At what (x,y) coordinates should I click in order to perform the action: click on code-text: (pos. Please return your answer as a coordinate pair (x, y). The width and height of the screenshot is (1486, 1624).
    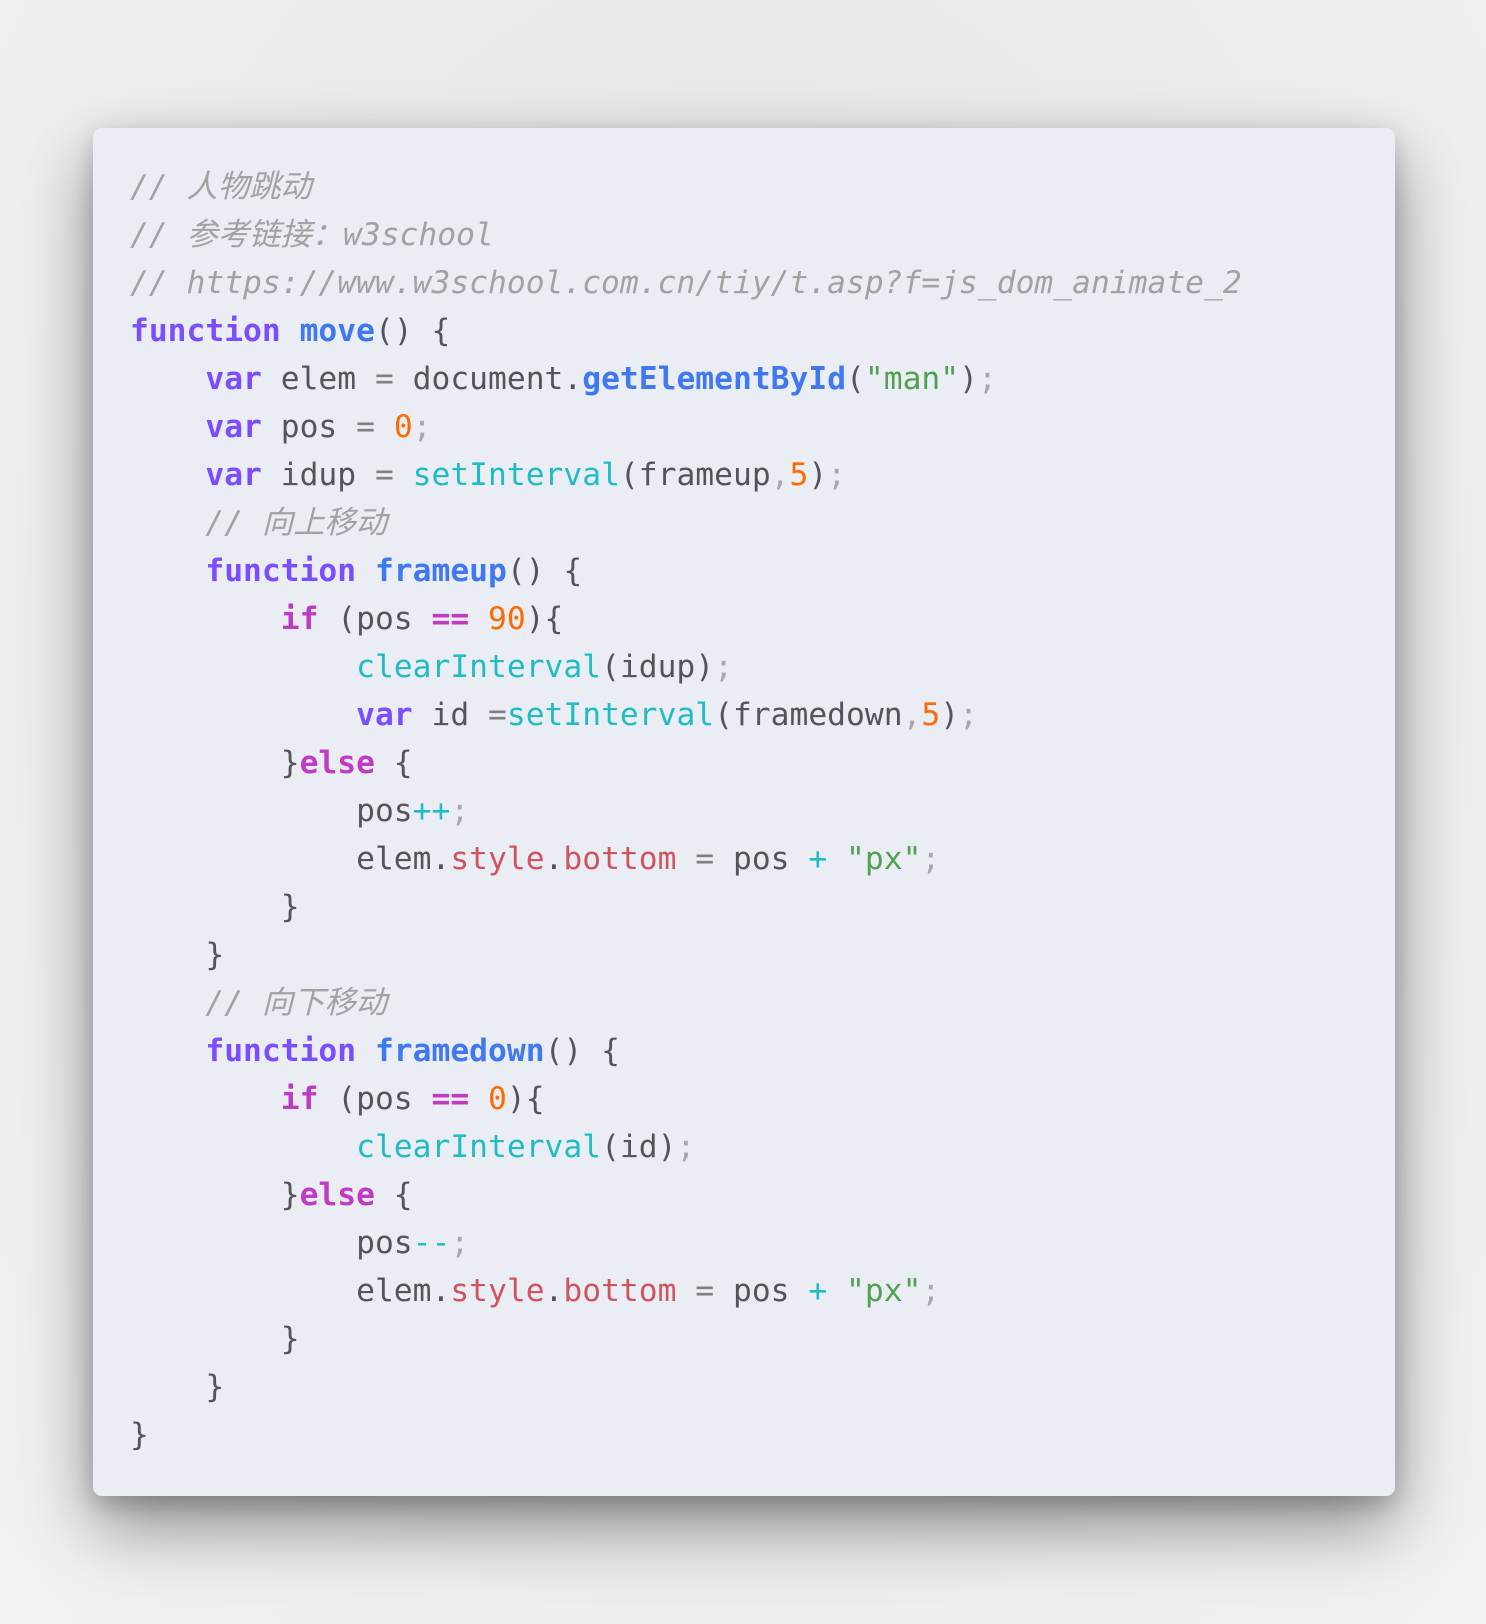
    Looking at the image, I should click on (375, 619).